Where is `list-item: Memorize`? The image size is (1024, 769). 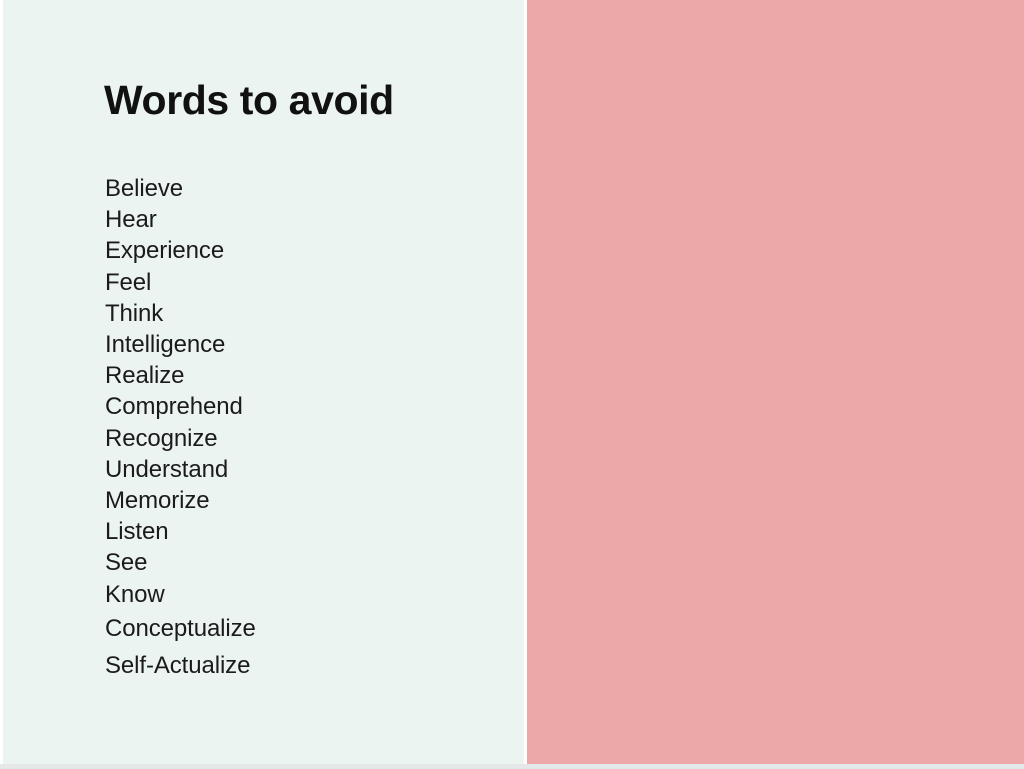 list-item: Memorize is located at coordinates (157, 501).